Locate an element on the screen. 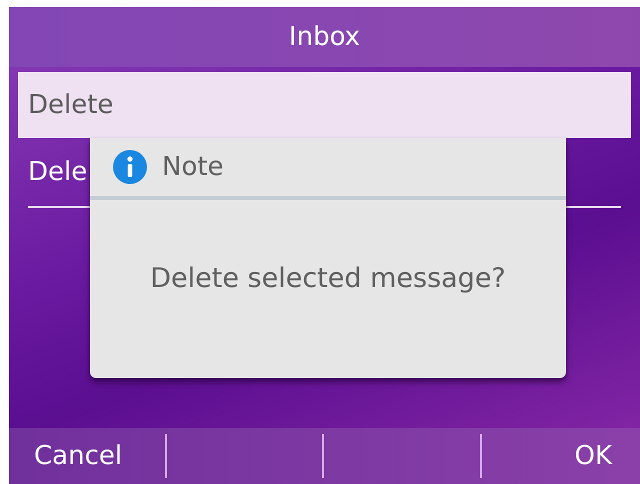 The height and width of the screenshot is (484, 640). softkey-button: Cancel is located at coordinates (78, 456).